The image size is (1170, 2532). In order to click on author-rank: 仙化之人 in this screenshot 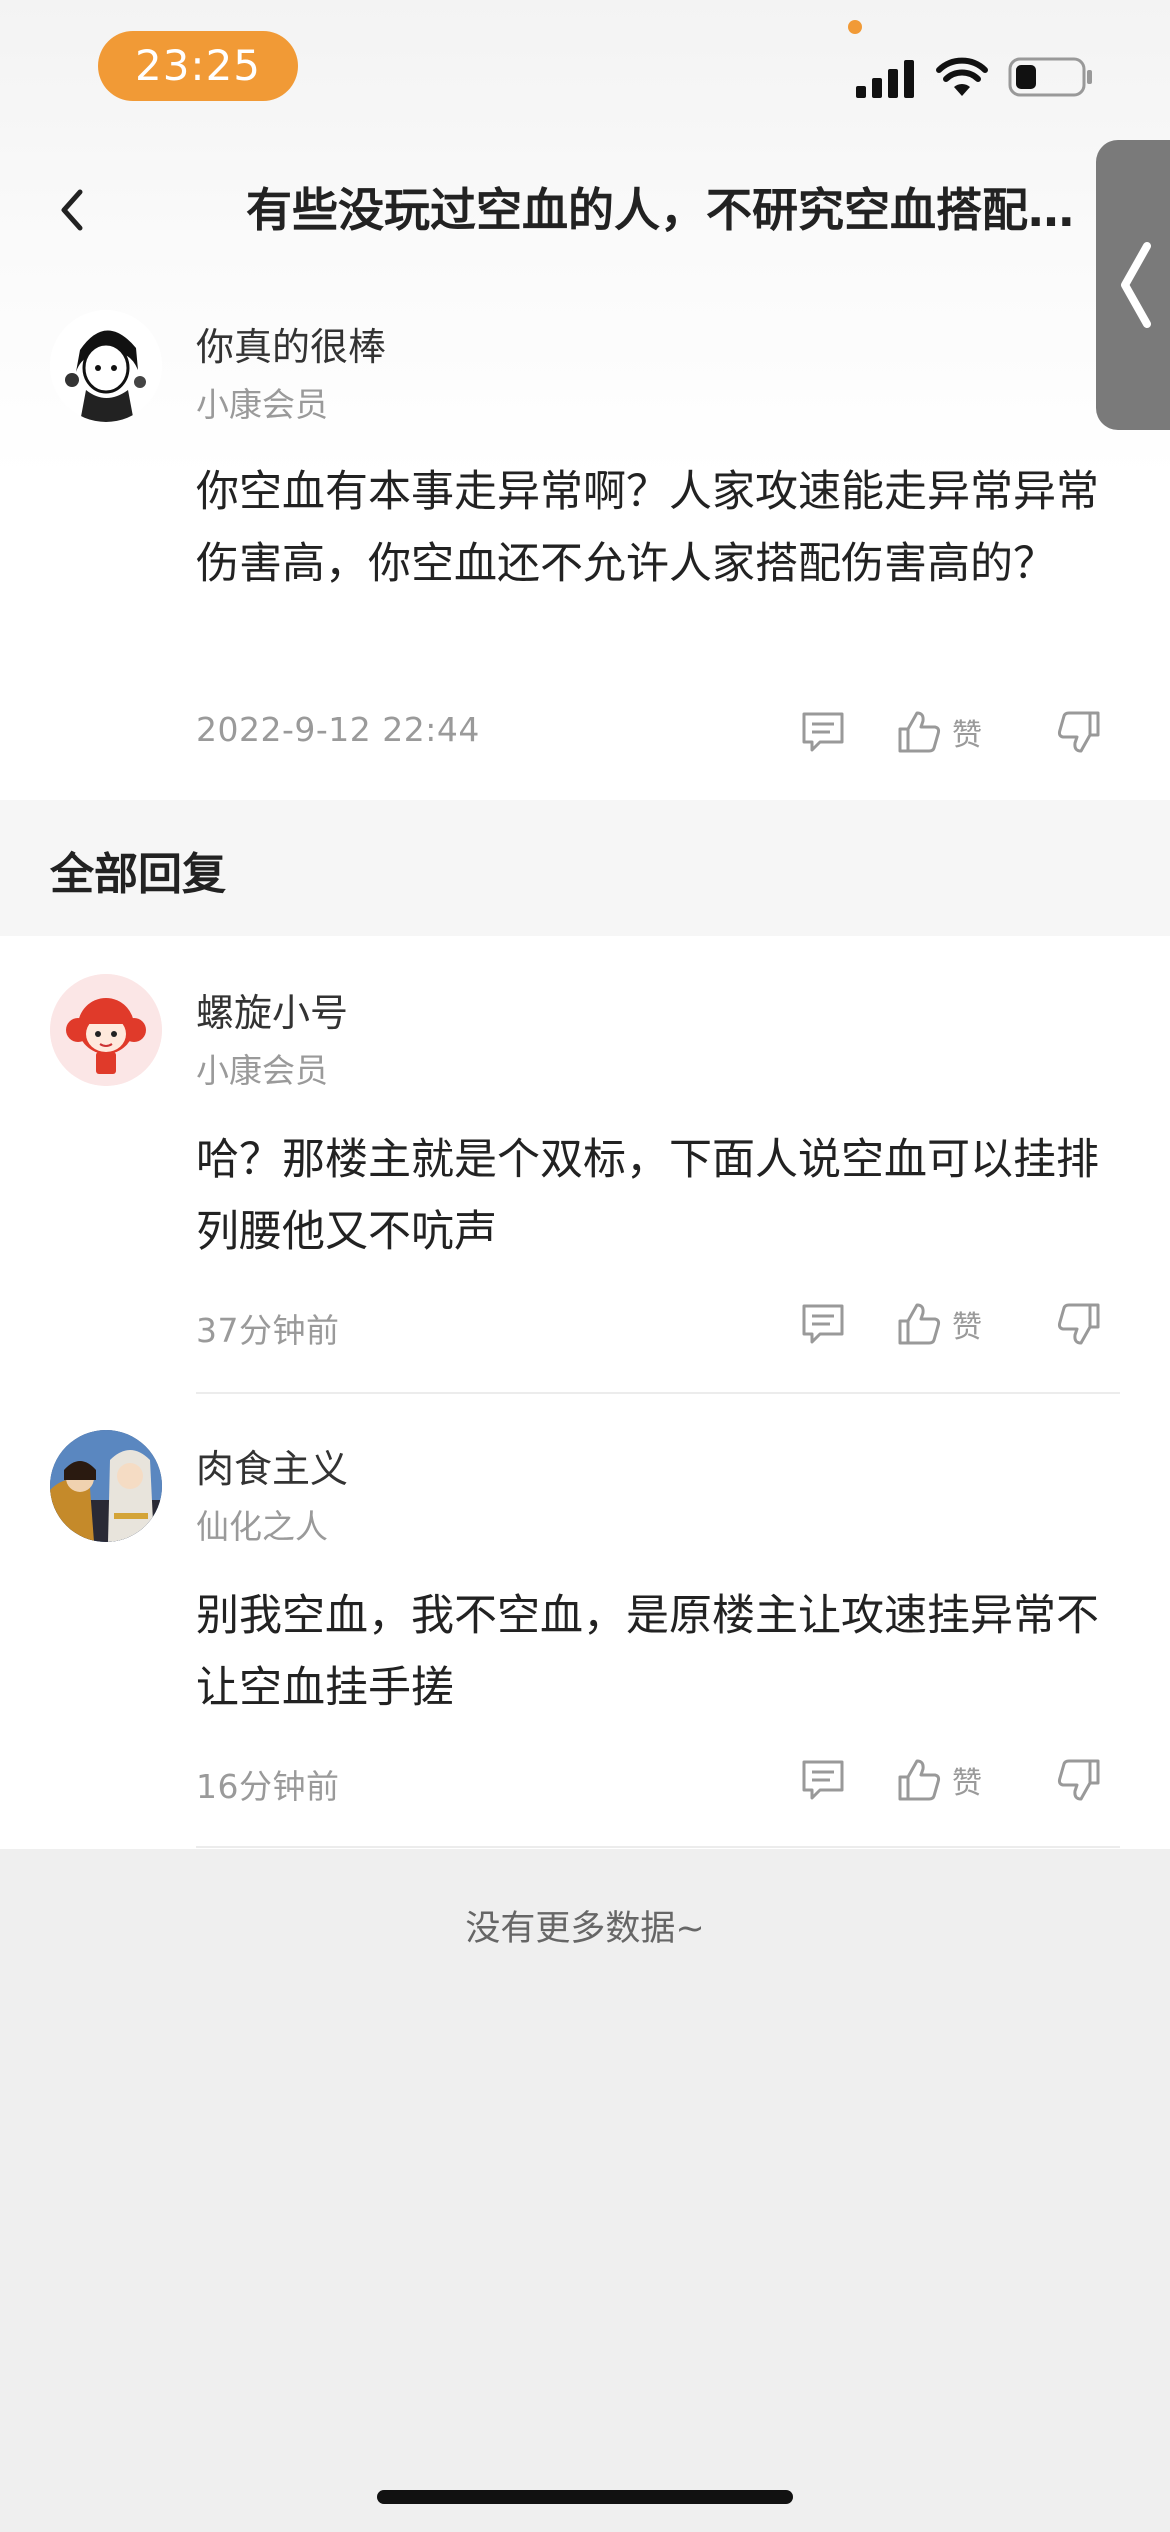, I will do `click(262, 1526)`.